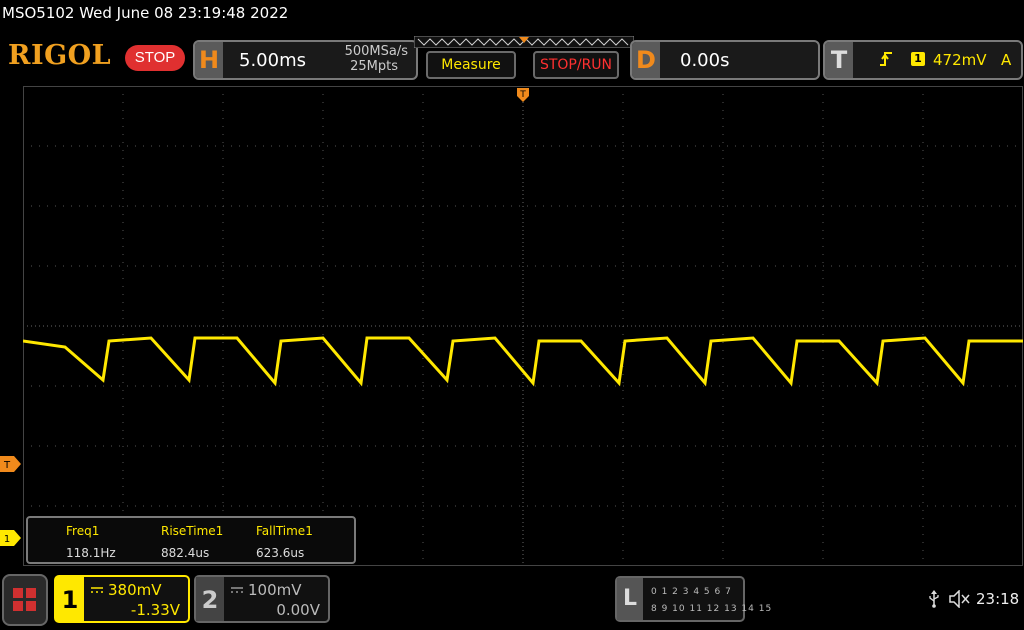 Image resolution: width=1024 pixels, height=630 pixels. What do you see at coordinates (1006, 60) in the screenshot?
I see `trigger-mode: A` at bounding box center [1006, 60].